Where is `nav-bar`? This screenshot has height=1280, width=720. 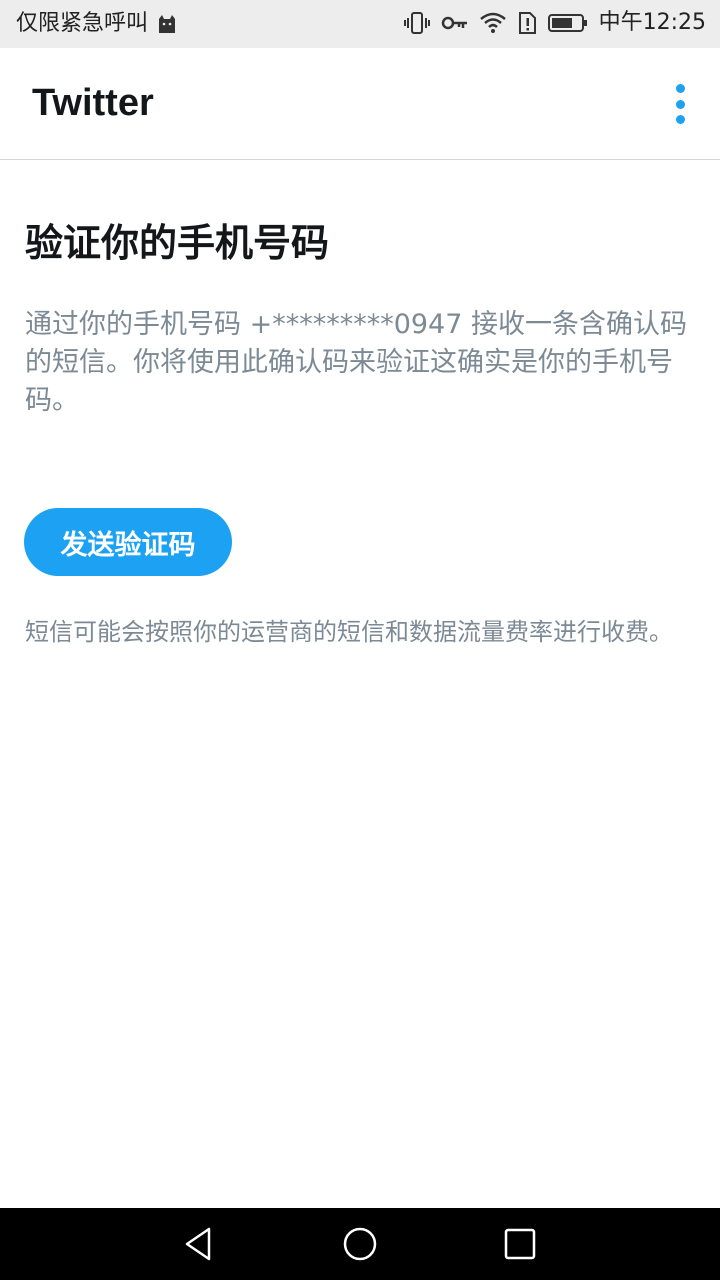 nav-bar is located at coordinates (360, 1244).